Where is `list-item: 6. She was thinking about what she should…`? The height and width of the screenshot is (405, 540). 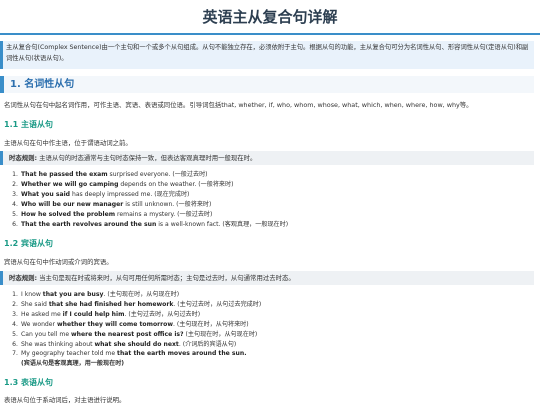 list-item: 6. She was thinking about what she should… is located at coordinates (124, 344).